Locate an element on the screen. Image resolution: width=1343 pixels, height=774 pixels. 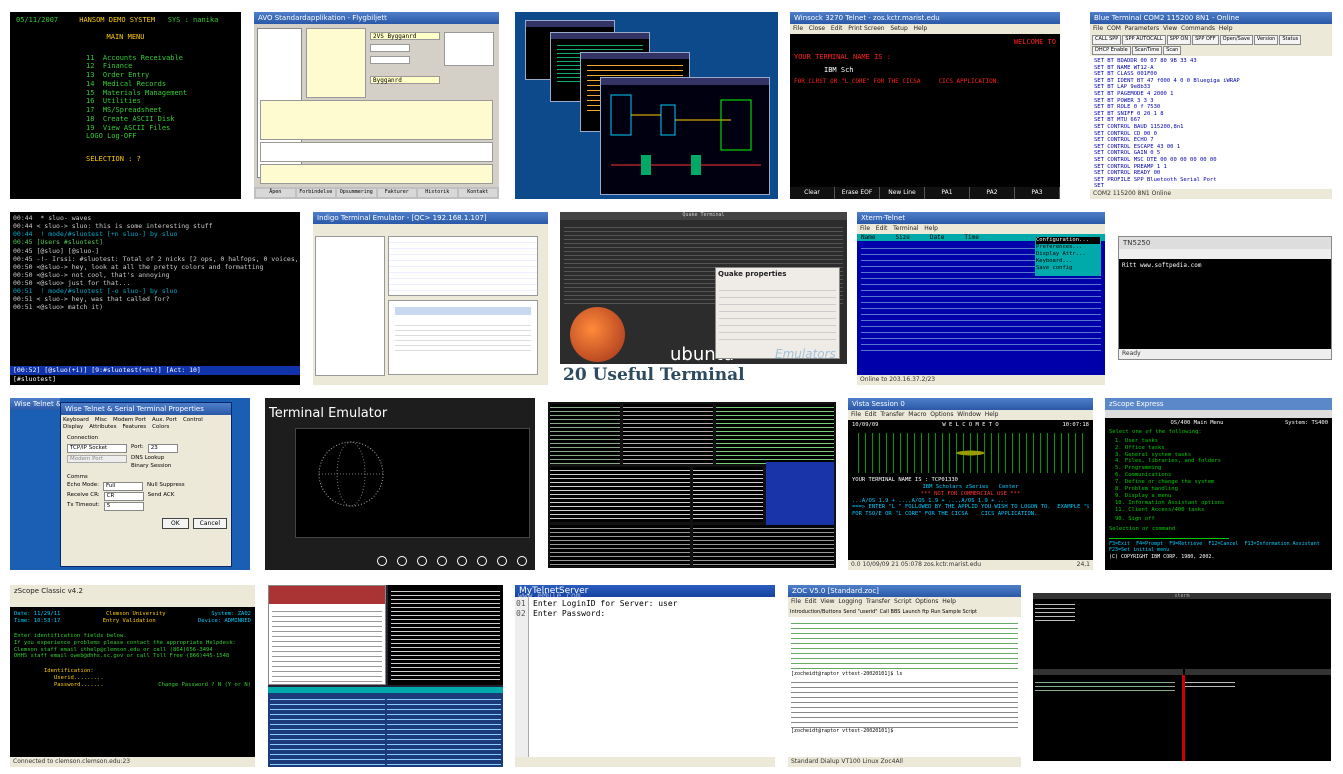
change-password-field: Change Password ? N (Y or N) is located at coordinates (204, 685).